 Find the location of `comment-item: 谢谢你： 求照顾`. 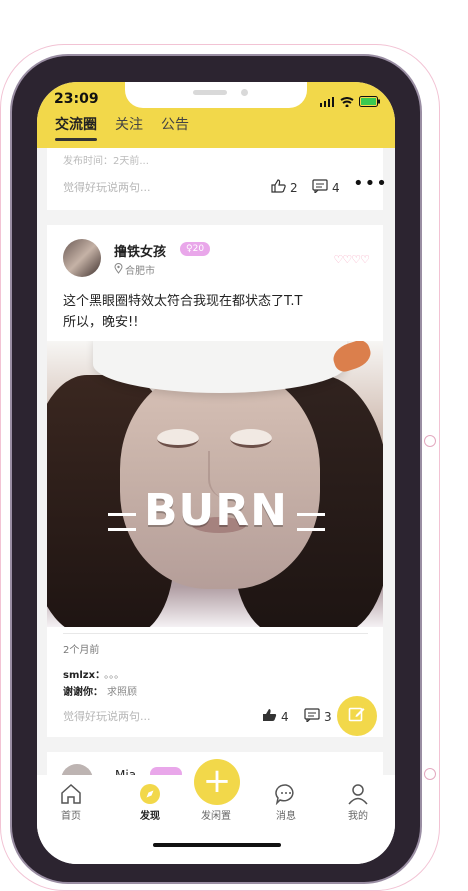

comment-item: 谢谢你： 求照顾 is located at coordinates (100, 690).